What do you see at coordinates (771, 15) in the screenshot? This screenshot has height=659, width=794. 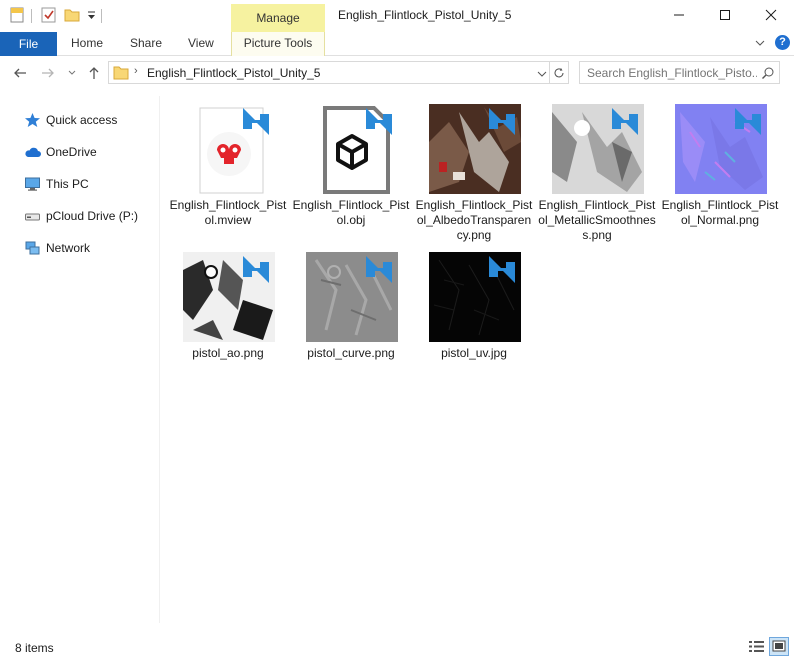 I see `close-button` at bounding box center [771, 15].